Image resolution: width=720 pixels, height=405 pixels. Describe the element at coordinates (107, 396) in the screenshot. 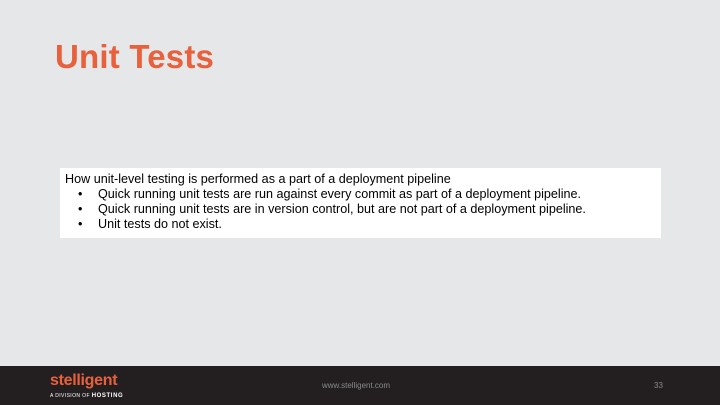

I see `logo-tagline-brand: HOSTING` at that location.